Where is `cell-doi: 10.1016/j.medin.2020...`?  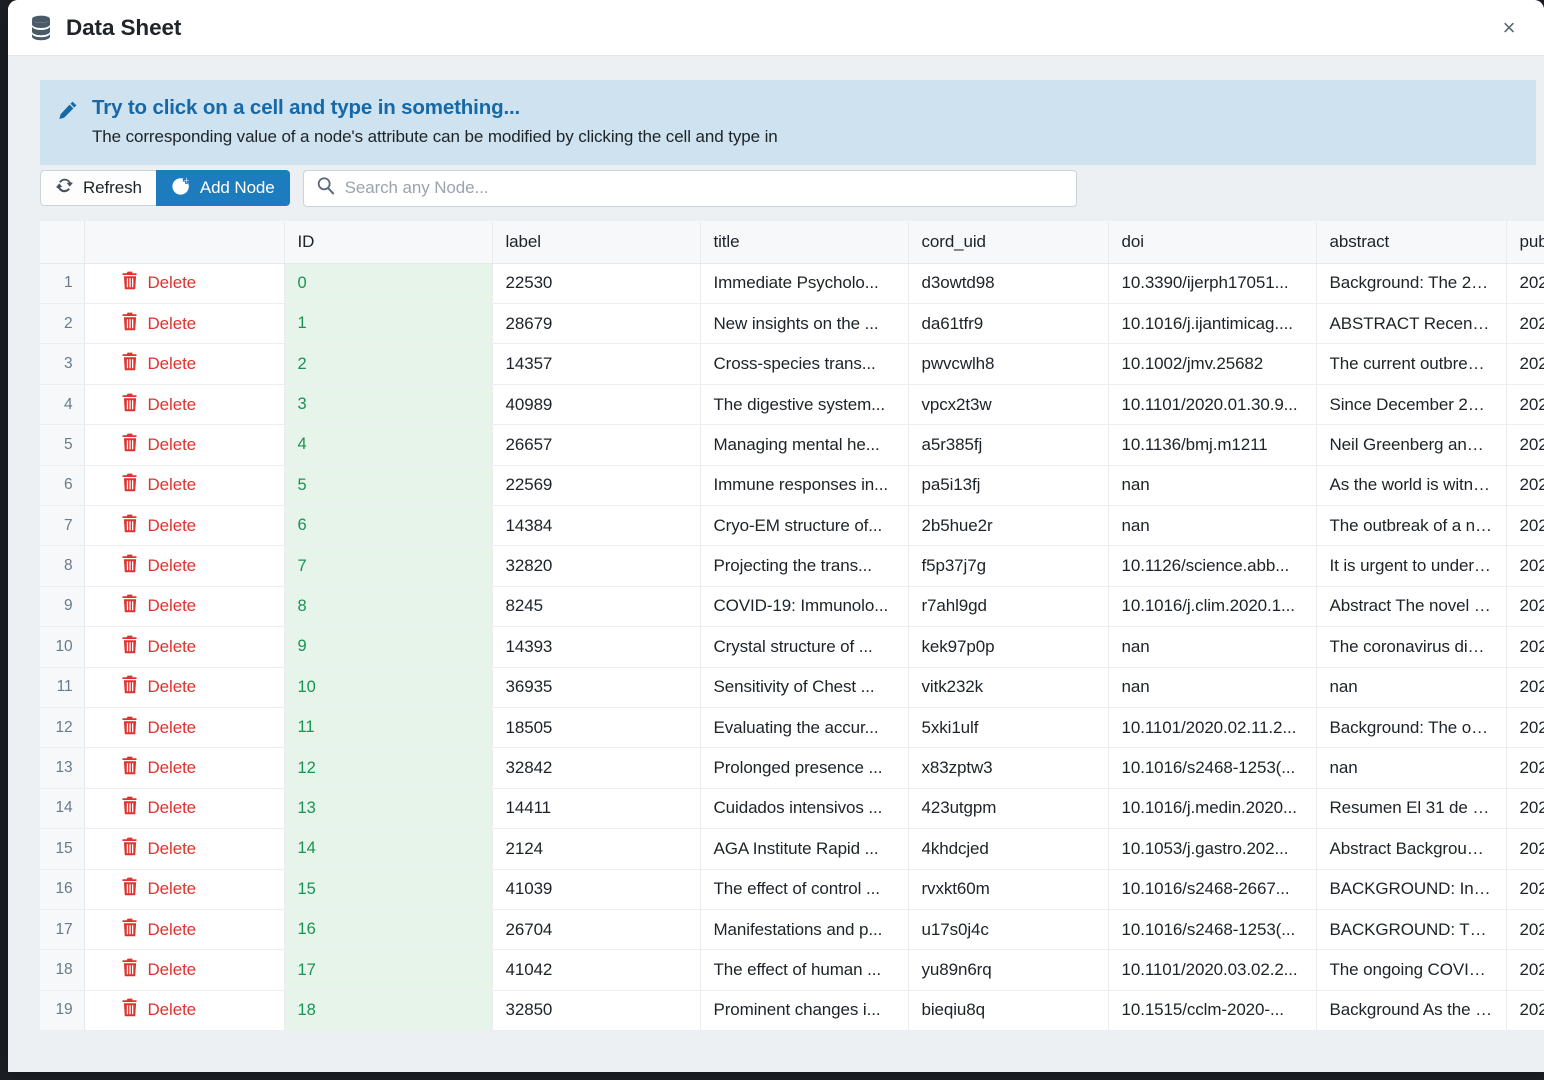 cell-doi: 10.1016/j.medin.2020... is located at coordinates (1212, 809).